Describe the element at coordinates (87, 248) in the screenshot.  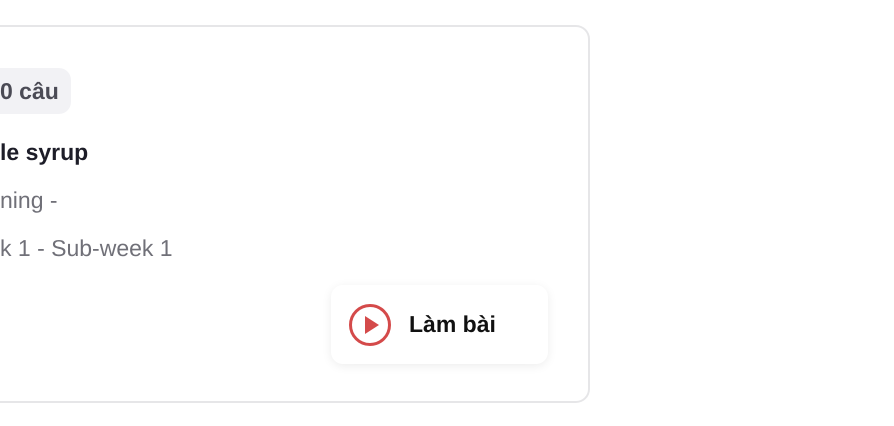
I see `quiz-subtitle: k 1 - Sub-week 1` at that location.